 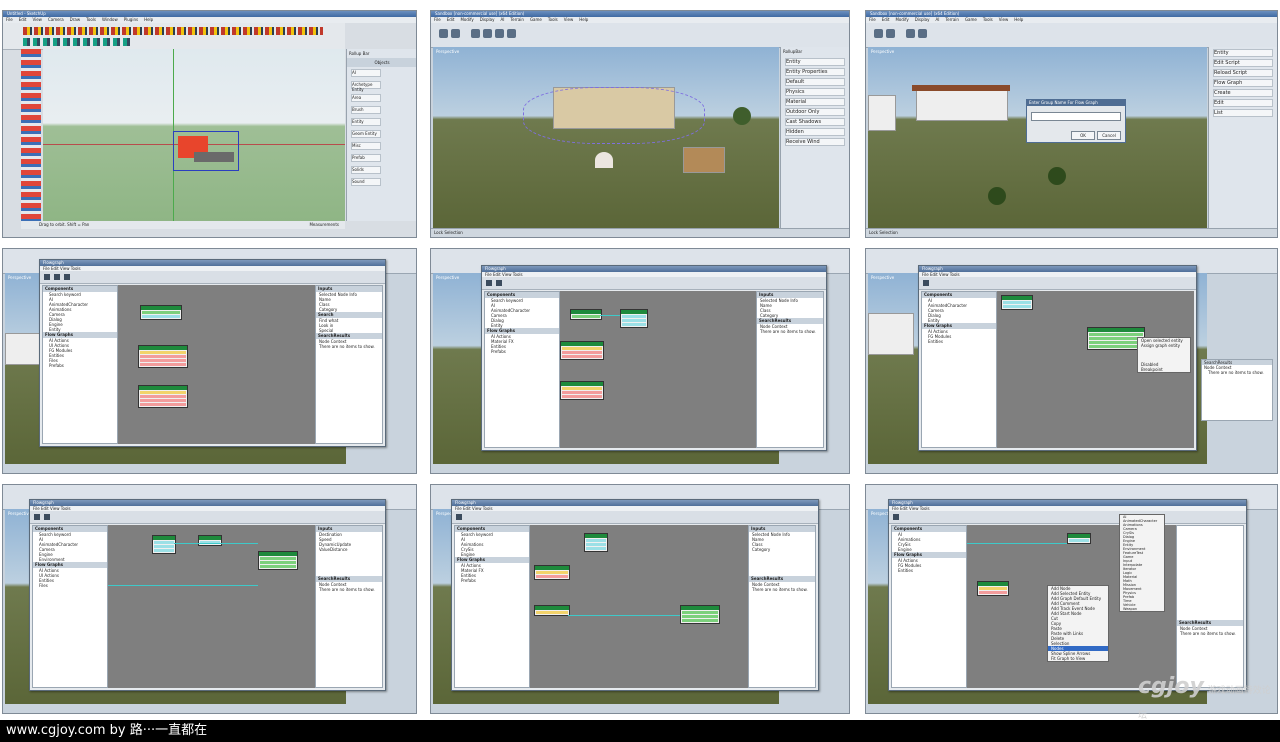 What do you see at coordinates (31, 135) in the screenshot?
I see `tool-palette` at bounding box center [31, 135].